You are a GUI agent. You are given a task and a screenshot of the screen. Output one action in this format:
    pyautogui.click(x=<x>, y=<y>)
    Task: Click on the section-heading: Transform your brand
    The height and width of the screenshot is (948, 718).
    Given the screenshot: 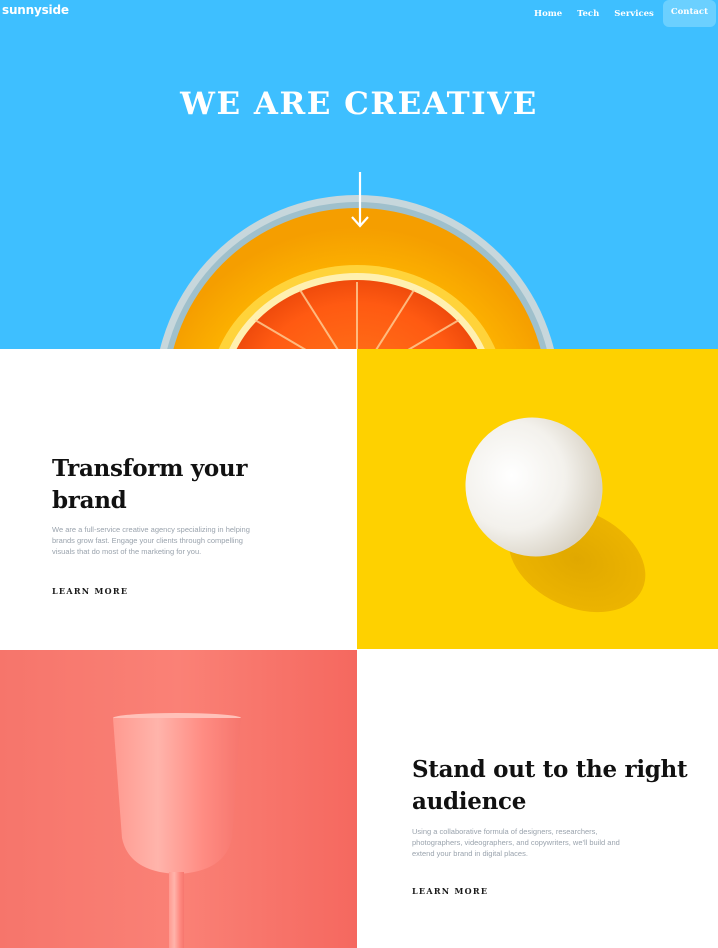 What is the action you would take?
    pyautogui.click(x=150, y=484)
    